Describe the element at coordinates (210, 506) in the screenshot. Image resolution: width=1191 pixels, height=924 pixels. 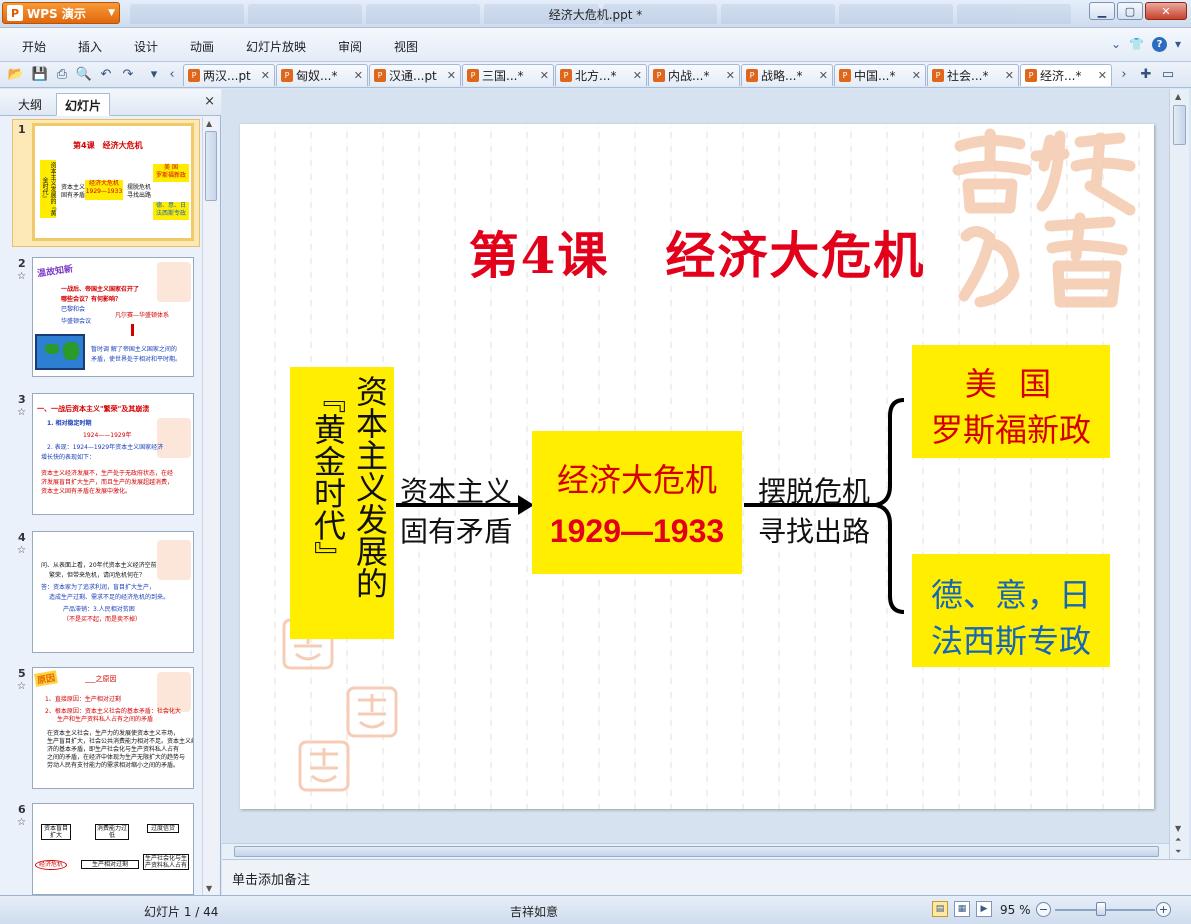
I see `slides-panel-scrollbar: ▲ ▼` at that location.